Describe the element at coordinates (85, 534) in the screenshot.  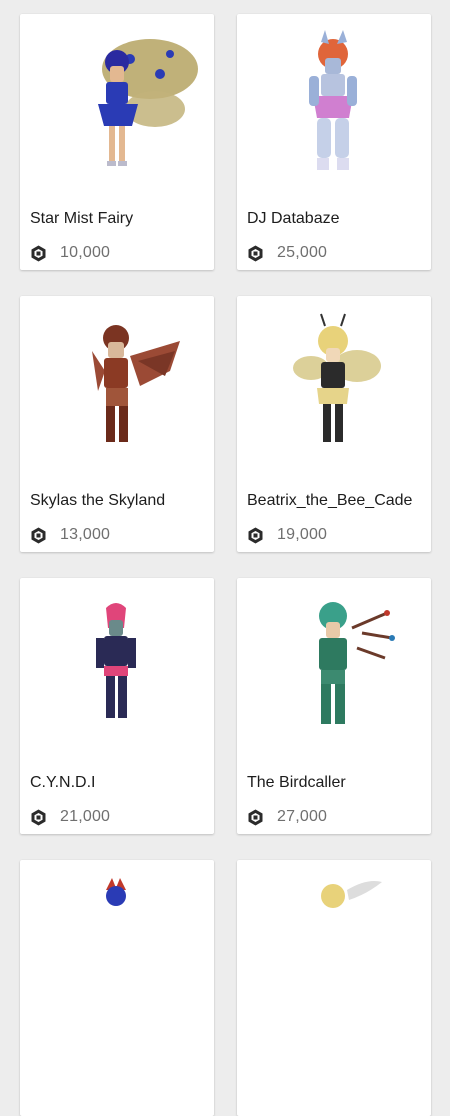
I see `item-price: 13,000` at that location.